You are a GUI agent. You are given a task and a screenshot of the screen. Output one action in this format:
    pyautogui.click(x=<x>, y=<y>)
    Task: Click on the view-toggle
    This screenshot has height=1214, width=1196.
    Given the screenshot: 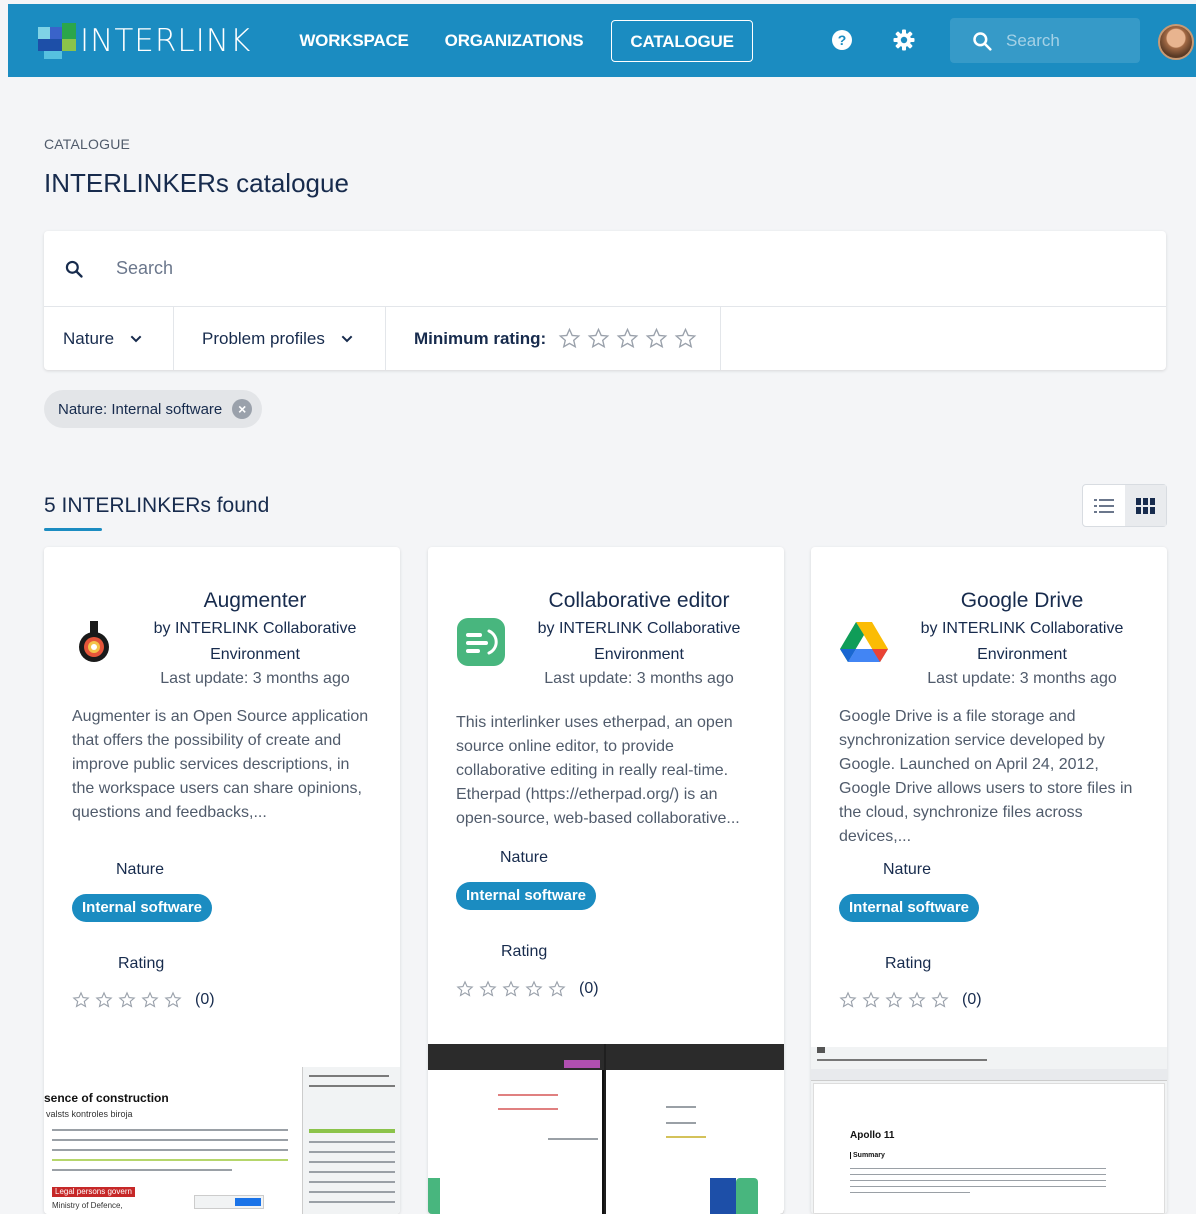 What is the action you would take?
    pyautogui.click(x=1124, y=505)
    